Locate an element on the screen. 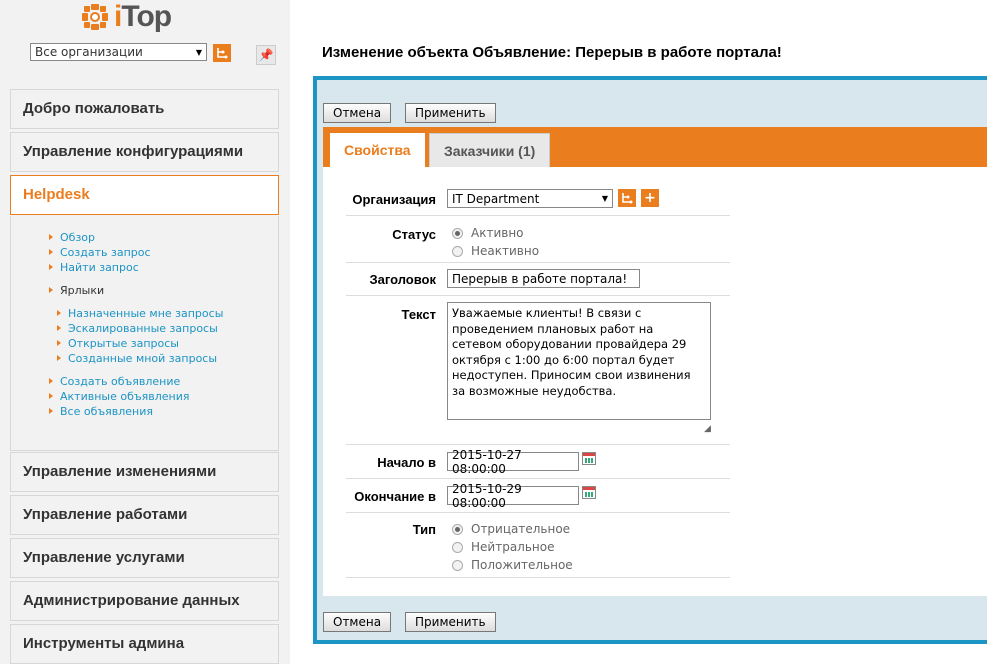 Image resolution: width=987 pixels, height=664 pixels. menu-group-welcome: Добро пожаловать is located at coordinates (144, 109).